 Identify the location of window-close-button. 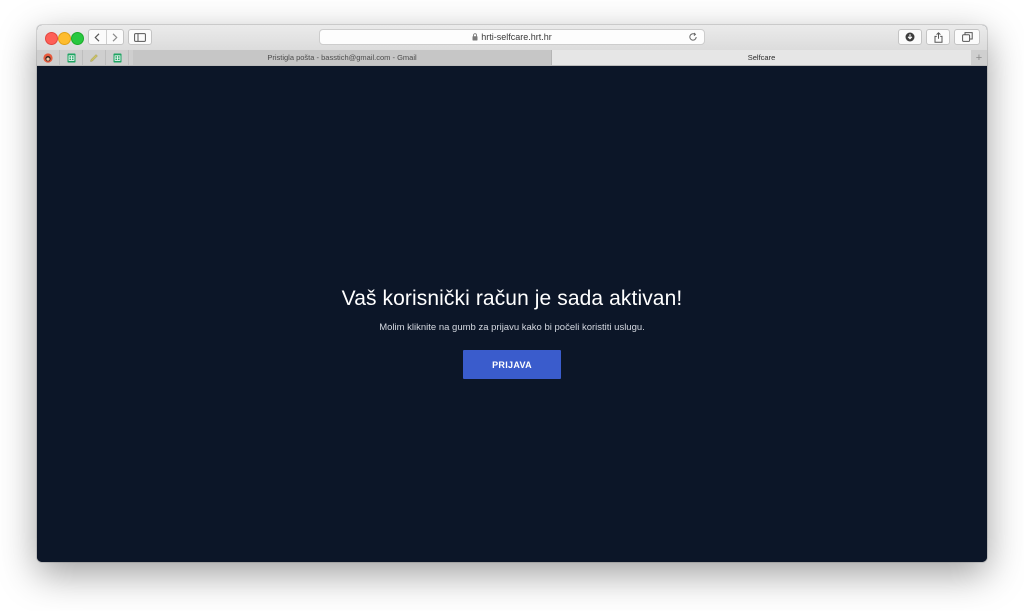
(51, 38).